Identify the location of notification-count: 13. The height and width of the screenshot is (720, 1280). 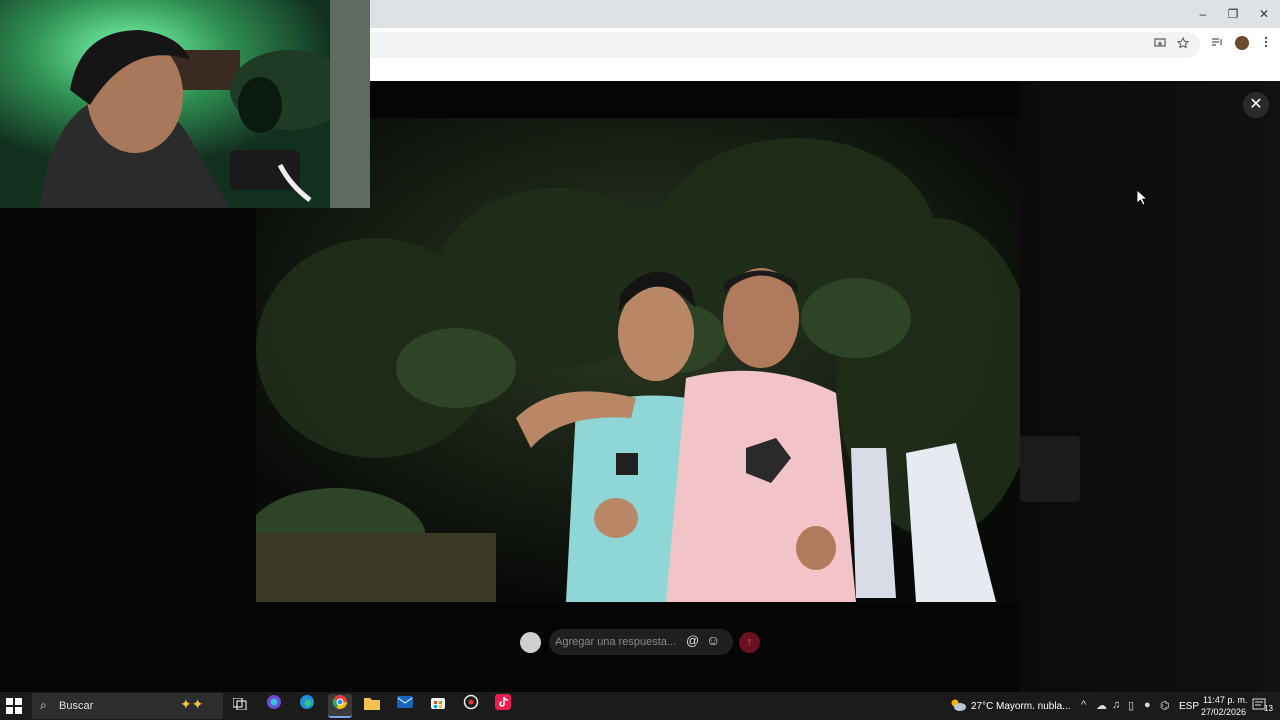
(1268, 708).